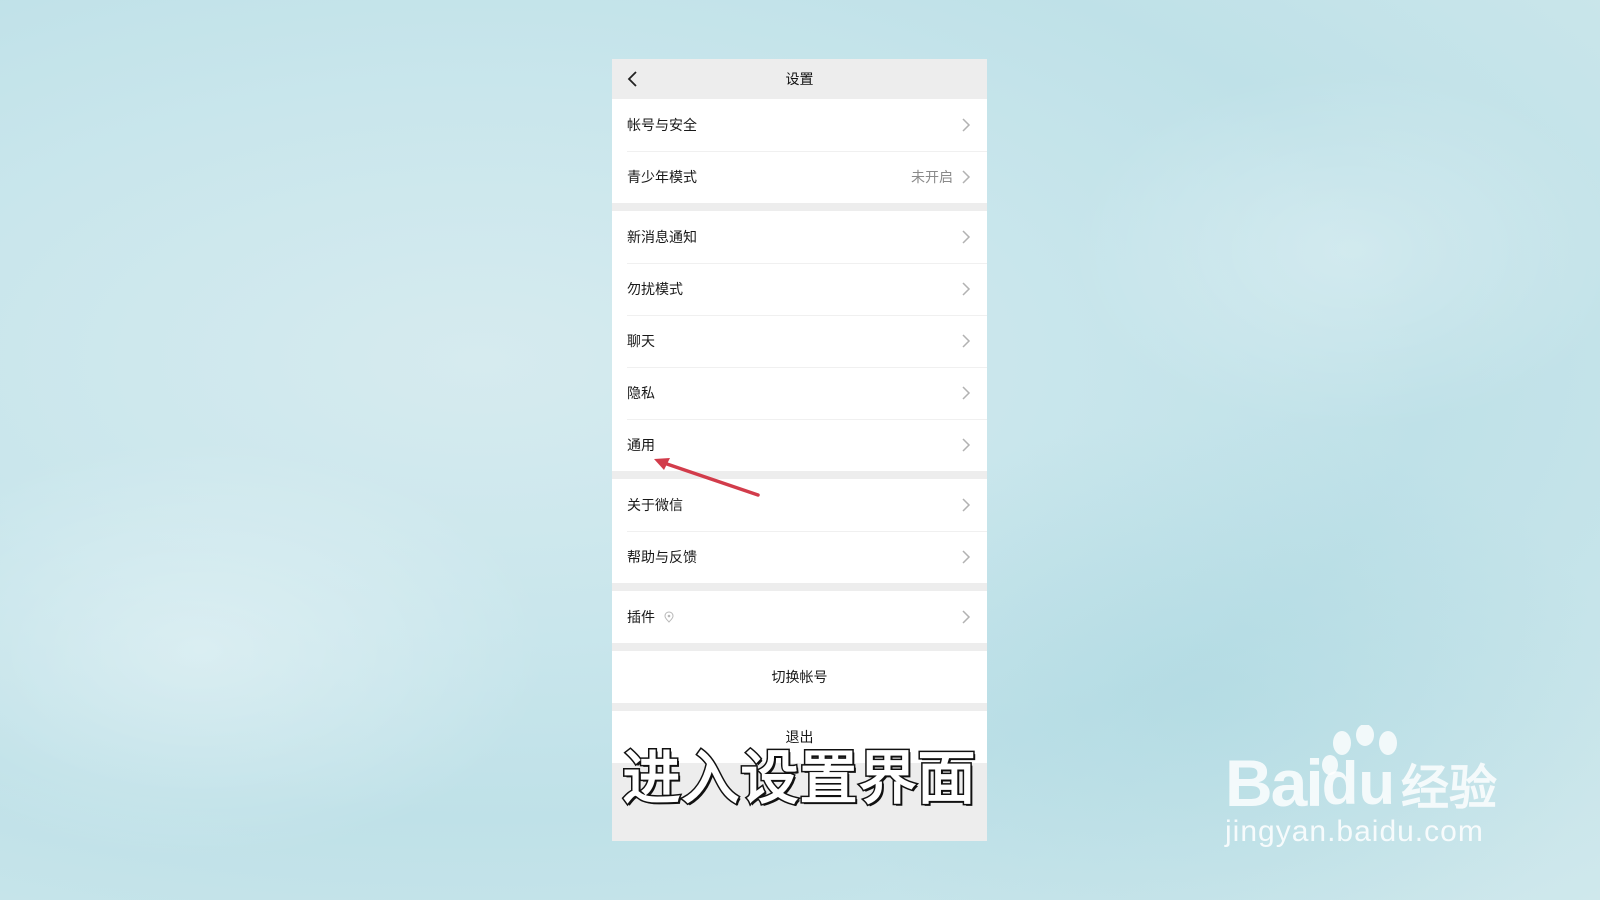 The image size is (1600, 900). I want to click on baidu-paw-icon, so click(1359, 750).